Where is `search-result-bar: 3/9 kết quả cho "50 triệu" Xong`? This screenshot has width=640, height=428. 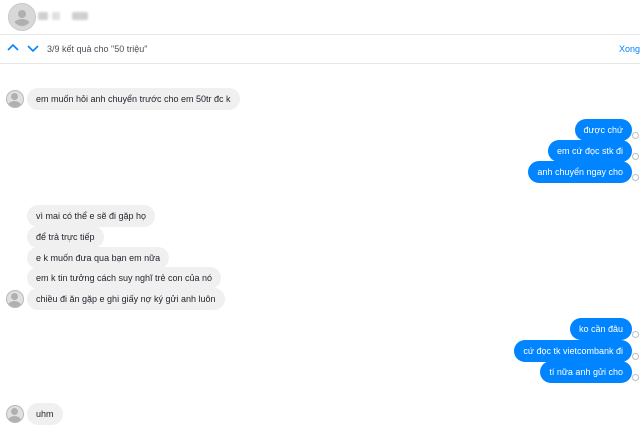 search-result-bar: 3/9 kết quả cho "50 triệu" Xong is located at coordinates (320, 49).